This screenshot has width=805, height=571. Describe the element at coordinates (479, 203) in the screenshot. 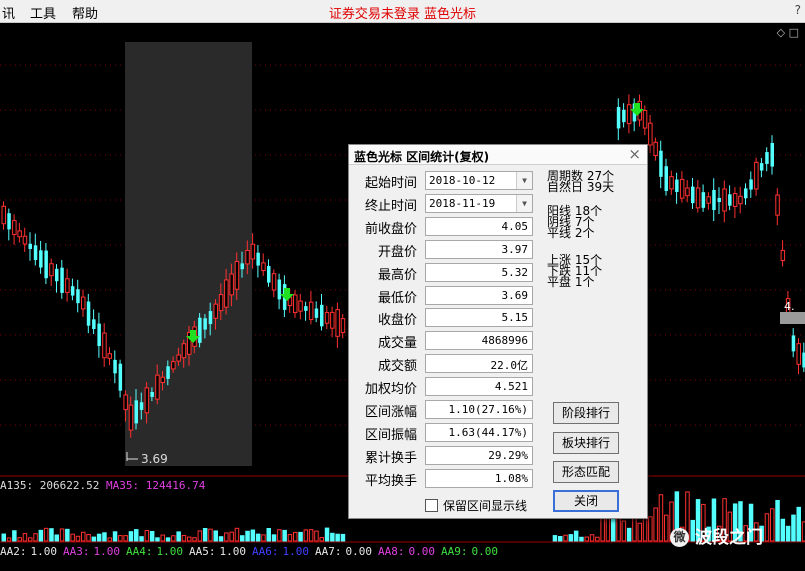

I see `end-date-select: 2018-11-19 ▼` at that location.